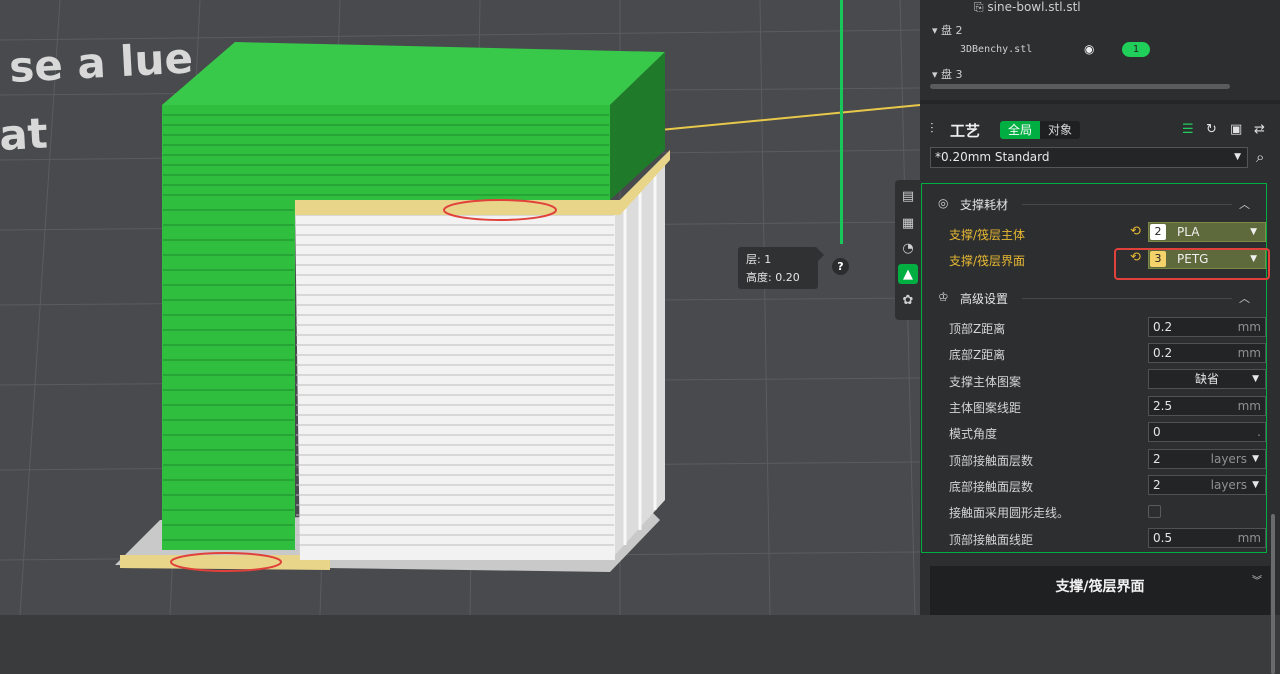 The image size is (1280, 674). What do you see at coordinates (1060, 130) in the screenshot?
I see `tab-object: 对象` at bounding box center [1060, 130].